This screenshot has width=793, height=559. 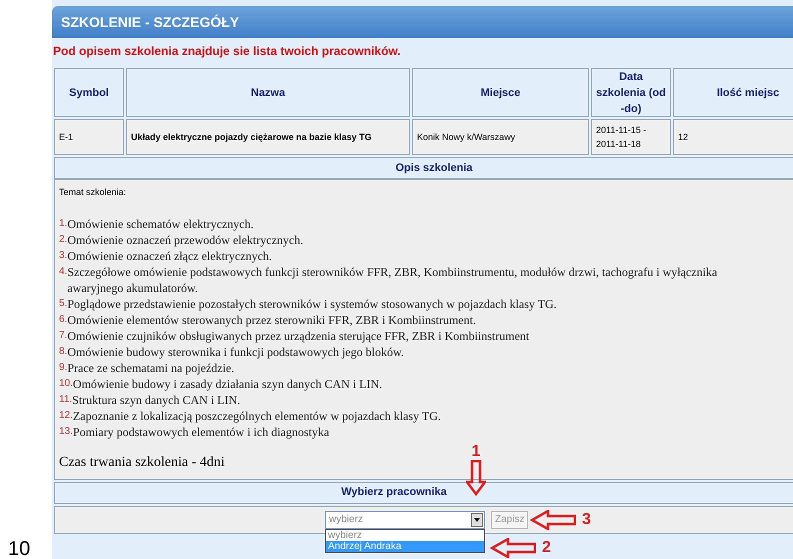 What do you see at coordinates (392, 280) in the screenshot?
I see `topic-text: Szczegółowe omówienie podstawowych funkcji sterowników FFR, ZBR, Kombiinstrumentu, modułów drzwi, tachografu i wyłącznika awaryjnego akumulatorów.` at bounding box center [392, 280].